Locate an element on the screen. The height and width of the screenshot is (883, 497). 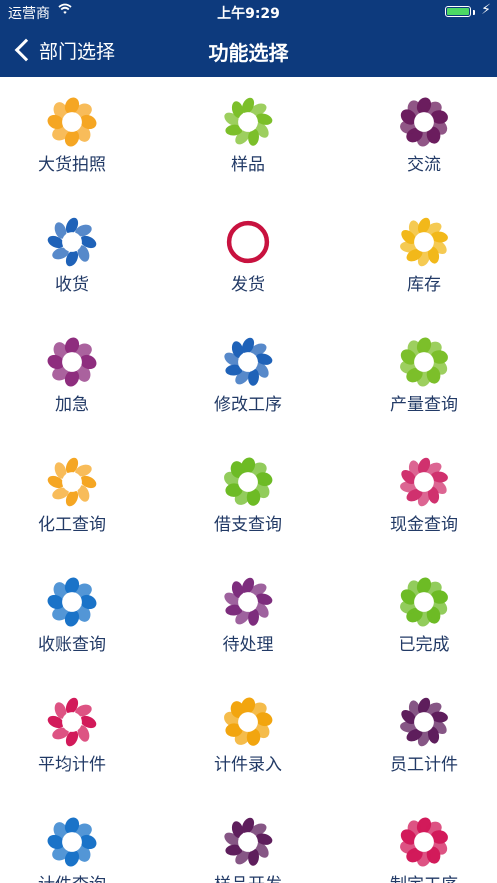
sample-icon is located at coordinates (248, 122).